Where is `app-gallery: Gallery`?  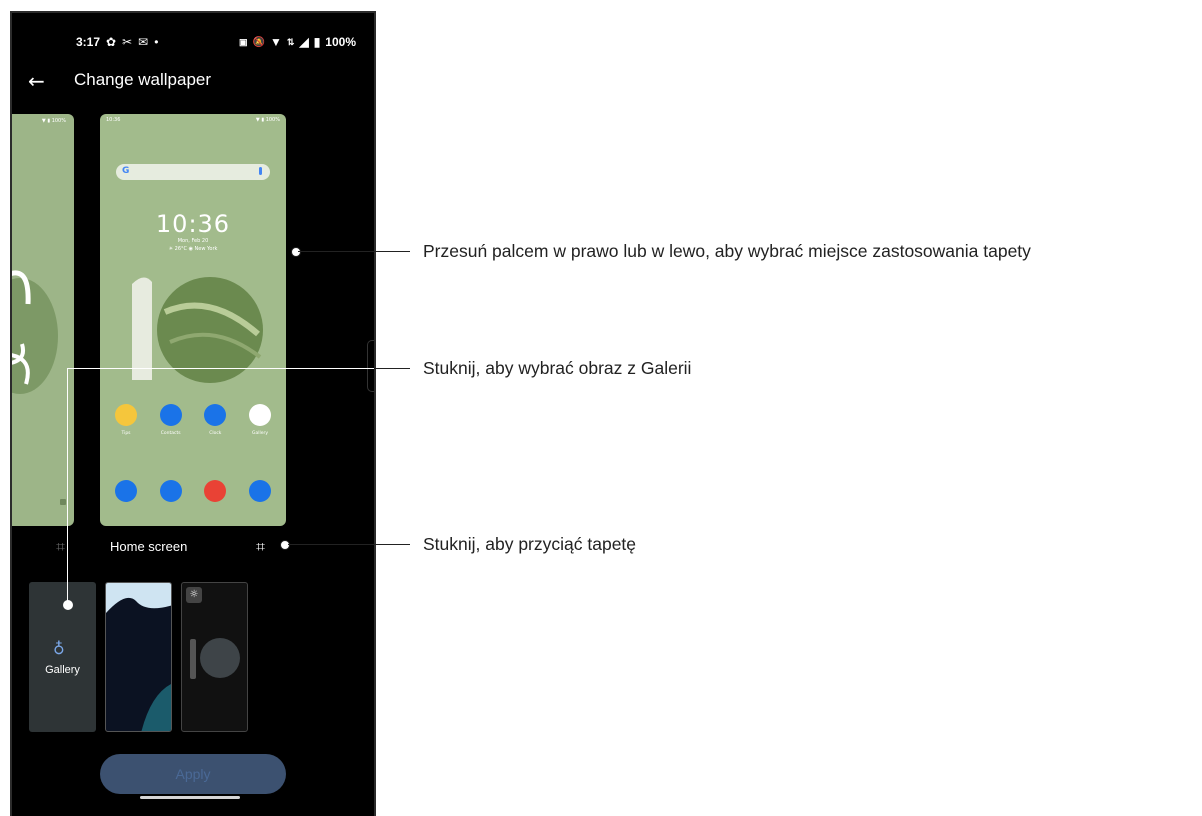 app-gallery: Gallery is located at coordinates (260, 420).